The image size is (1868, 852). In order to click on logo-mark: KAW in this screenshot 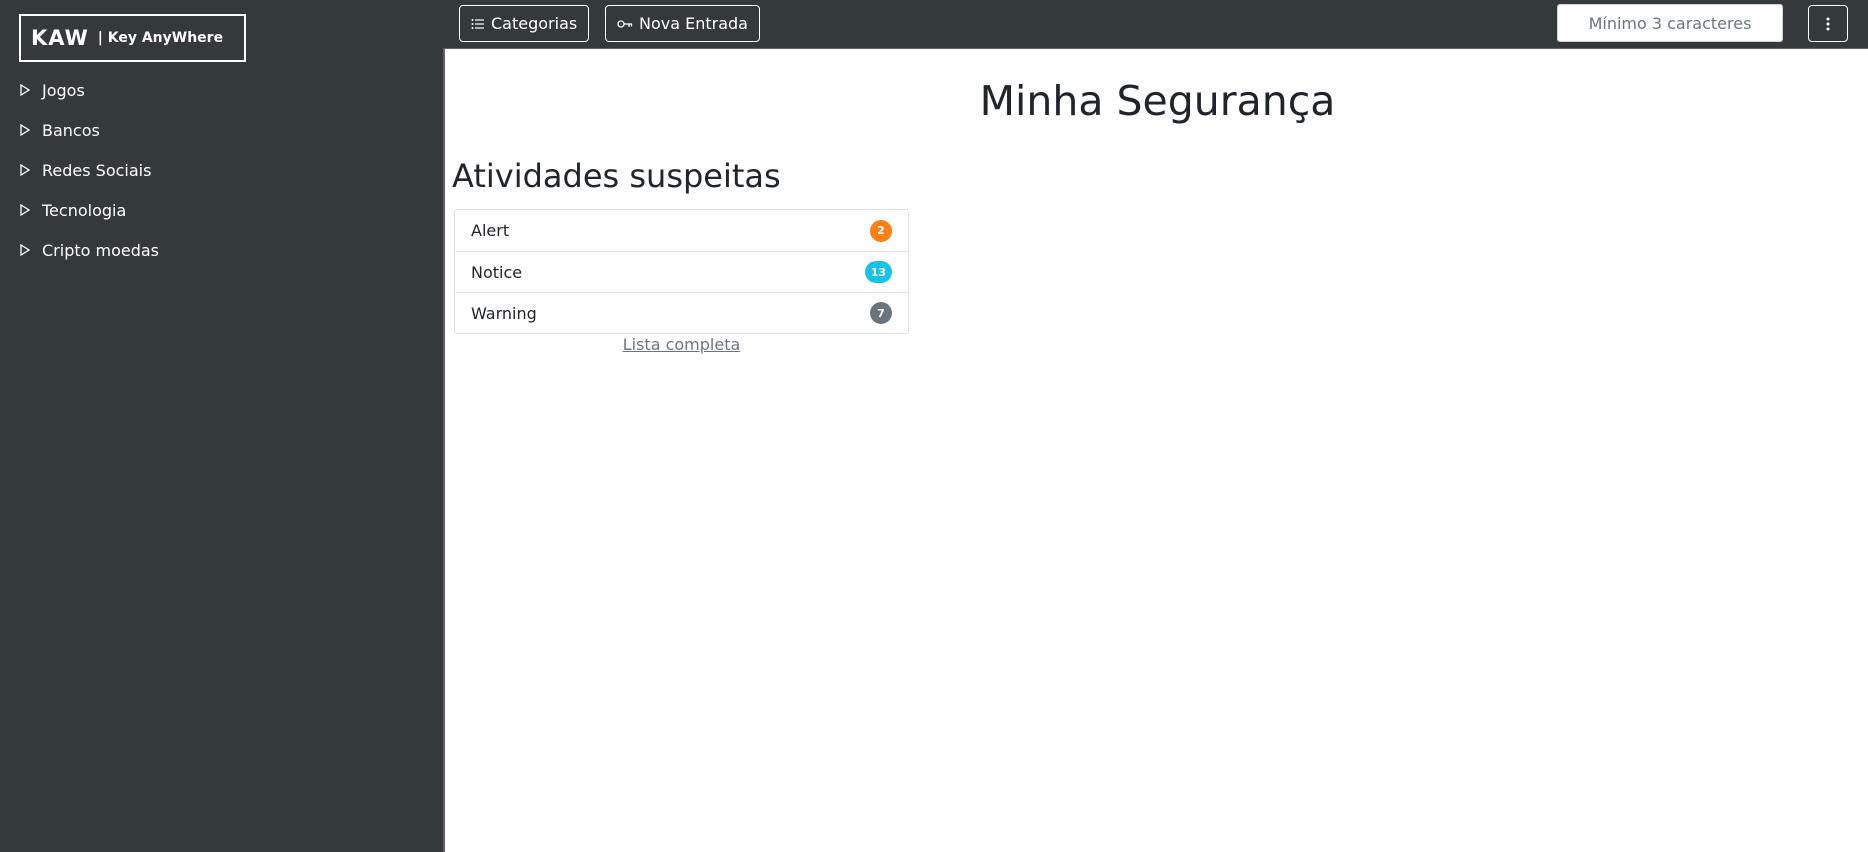, I will do `click(60, 38)`.